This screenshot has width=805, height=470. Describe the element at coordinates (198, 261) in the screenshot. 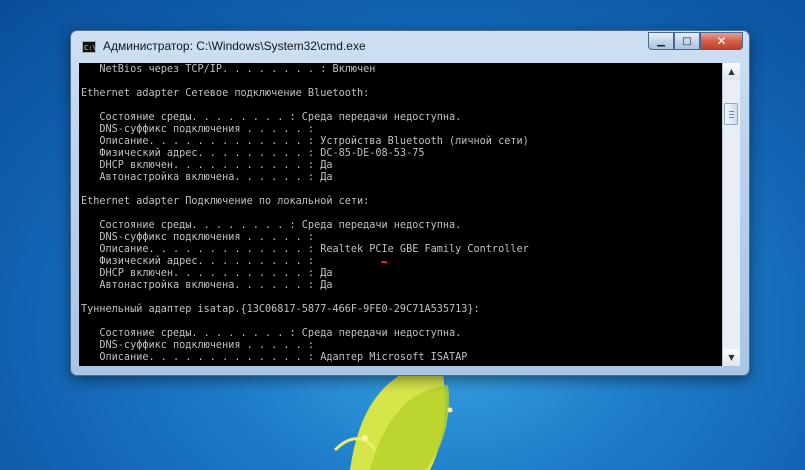

I see `console-line: Физический адрес. . . . . . . . . :` at that location.